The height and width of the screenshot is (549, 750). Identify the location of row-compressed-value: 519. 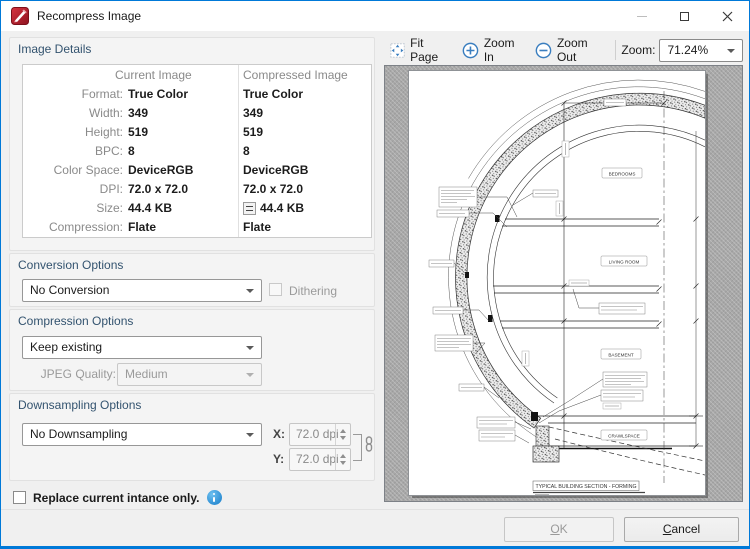
(253, 132).